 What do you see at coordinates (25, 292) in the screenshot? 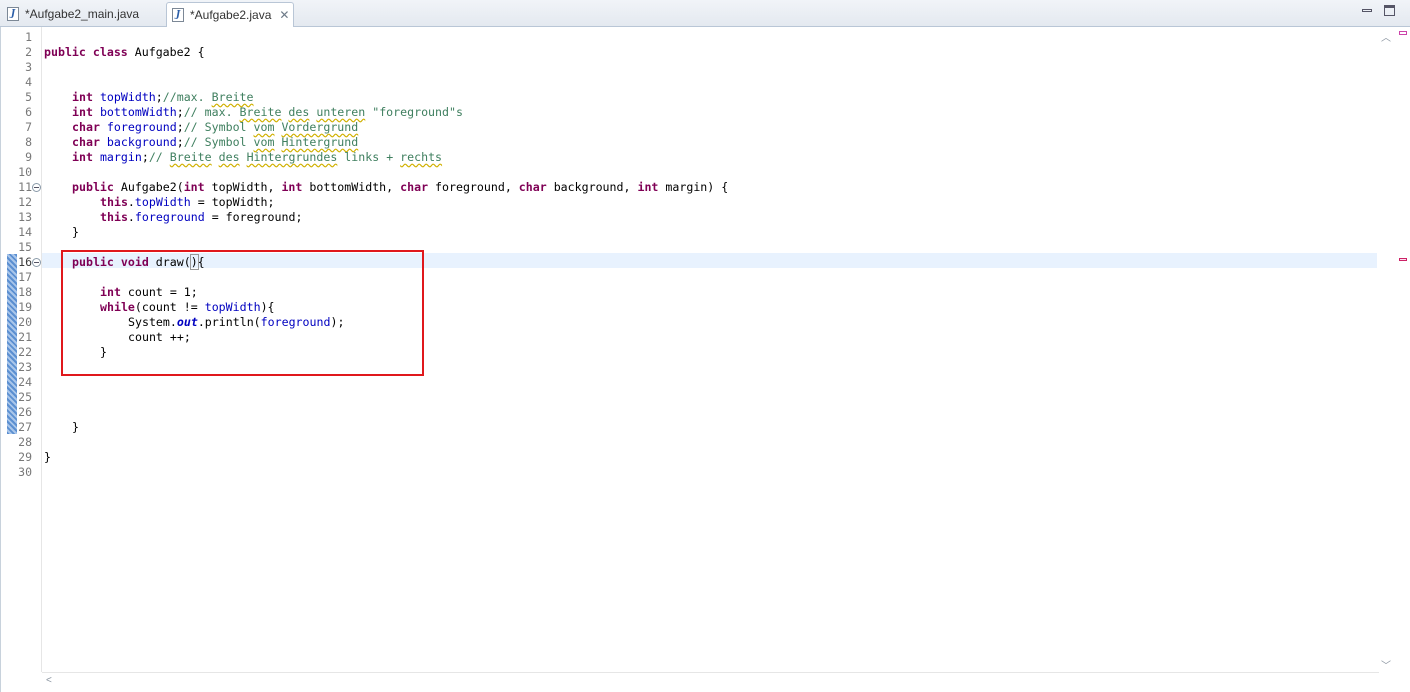
I see `line-number: 18` at bounding box center [25, 292].